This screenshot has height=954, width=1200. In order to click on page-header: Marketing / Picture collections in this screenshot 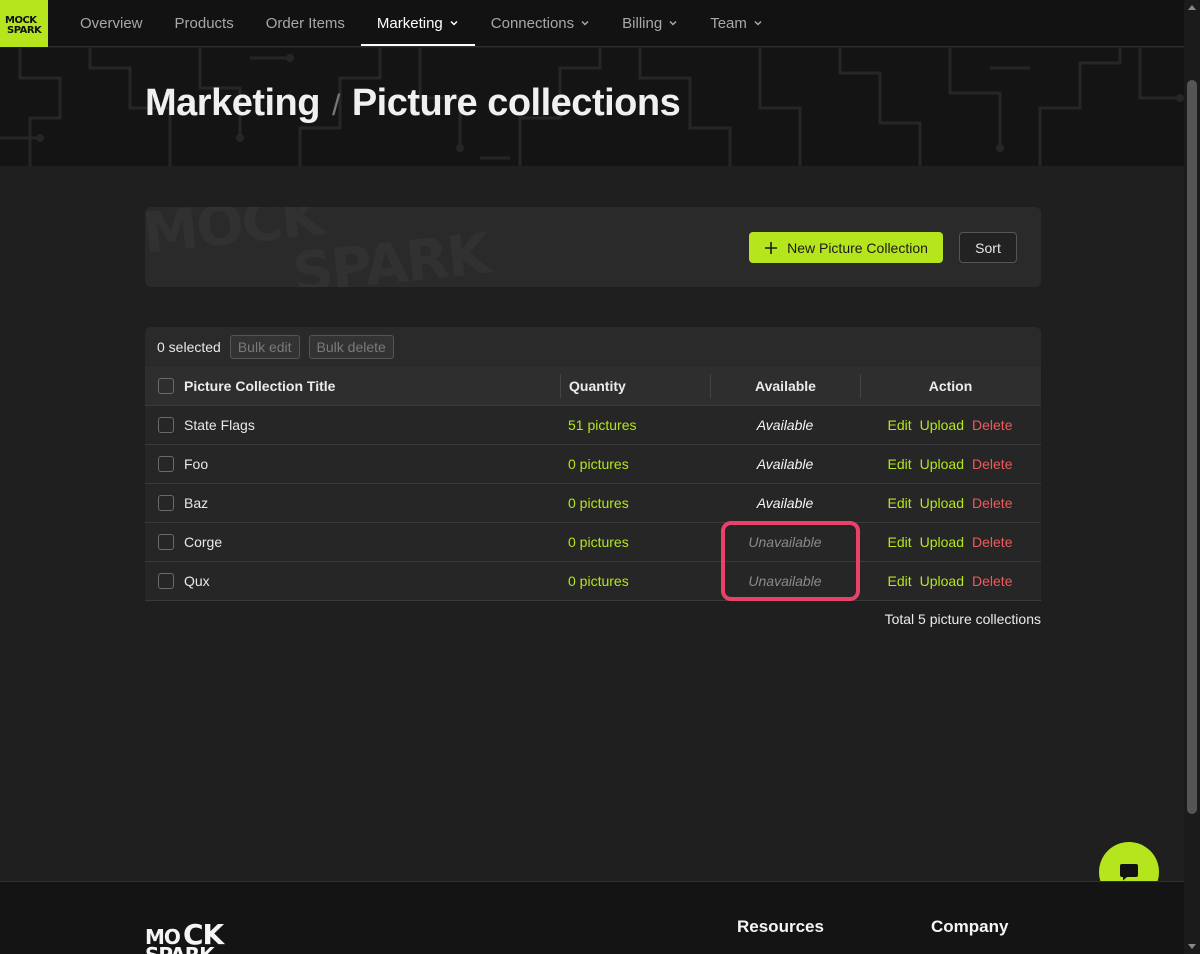, I will do `click(592, 107)`.